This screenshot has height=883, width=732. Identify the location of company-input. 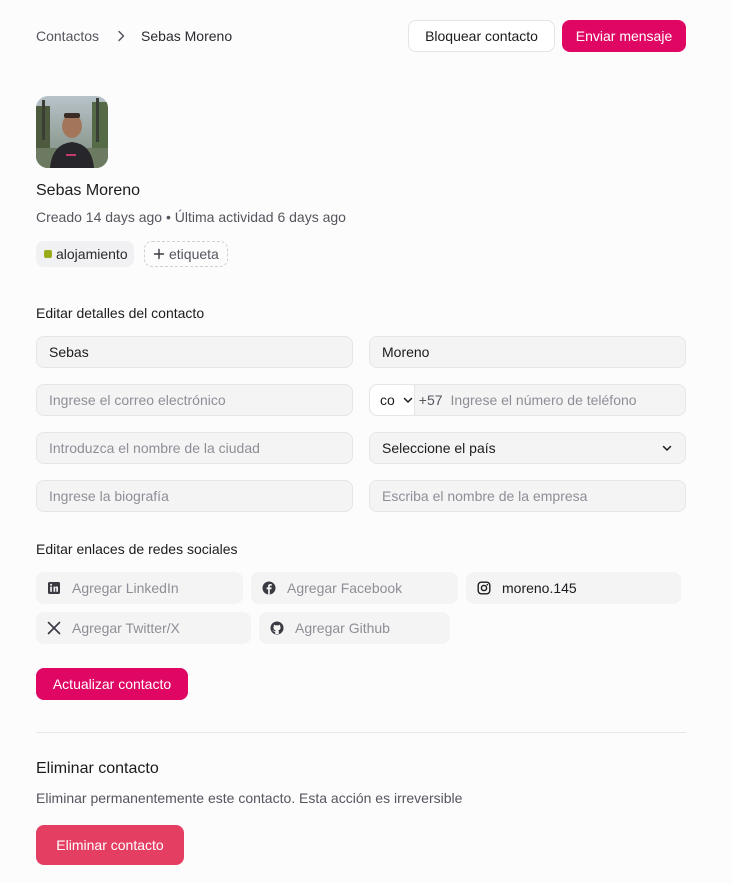
(527, 496).